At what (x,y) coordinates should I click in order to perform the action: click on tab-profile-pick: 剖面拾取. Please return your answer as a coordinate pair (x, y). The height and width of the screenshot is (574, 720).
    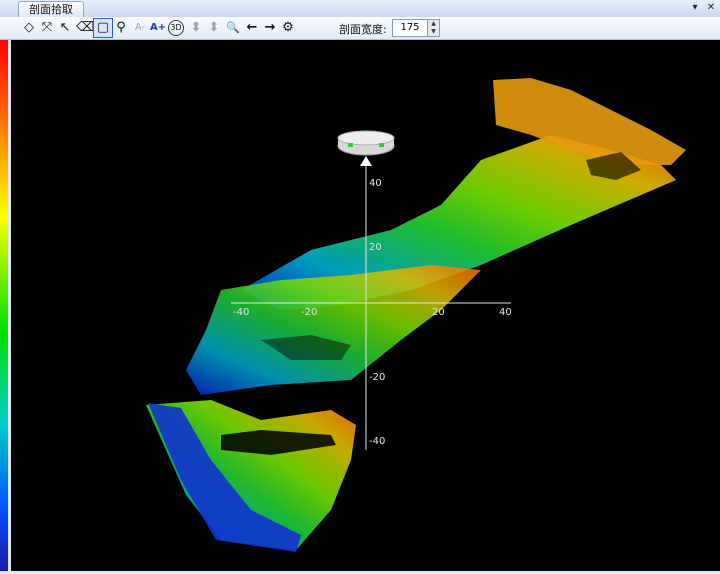
    Looking at the image, I should click on (51, 9).